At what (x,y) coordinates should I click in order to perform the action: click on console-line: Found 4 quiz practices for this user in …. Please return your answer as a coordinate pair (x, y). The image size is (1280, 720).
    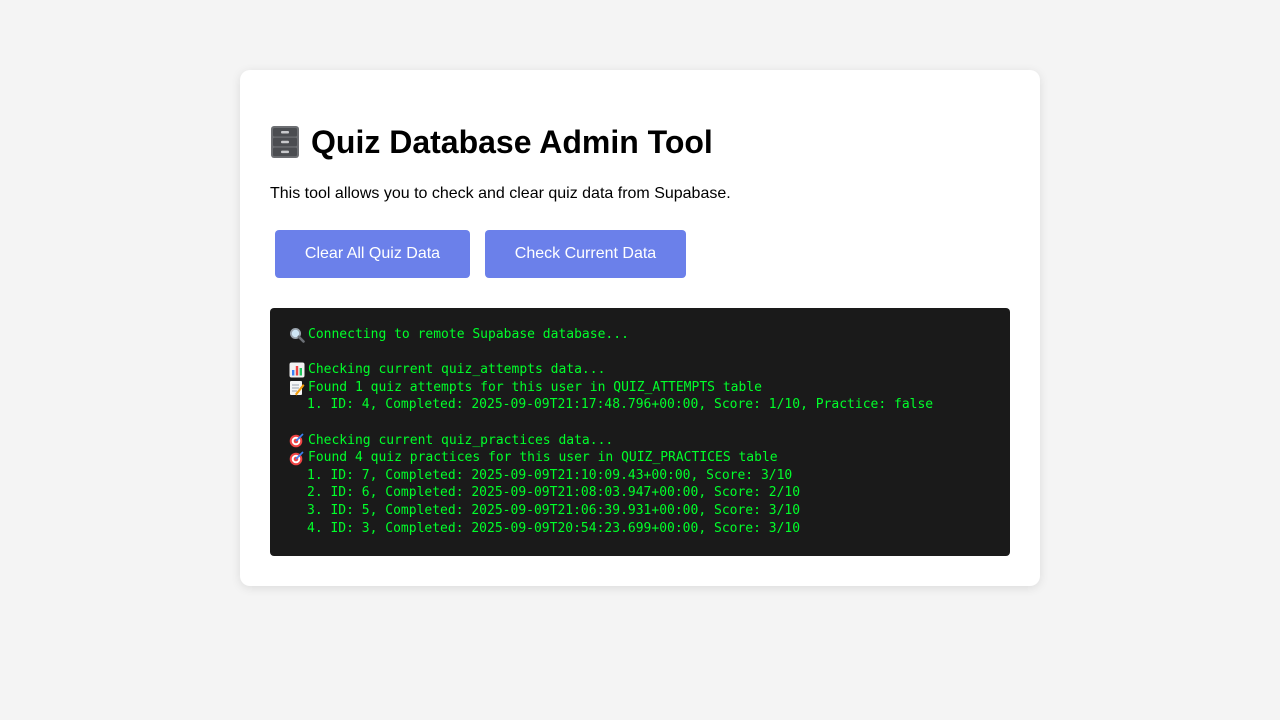
    Looking at the image, I should click on (649, 458).